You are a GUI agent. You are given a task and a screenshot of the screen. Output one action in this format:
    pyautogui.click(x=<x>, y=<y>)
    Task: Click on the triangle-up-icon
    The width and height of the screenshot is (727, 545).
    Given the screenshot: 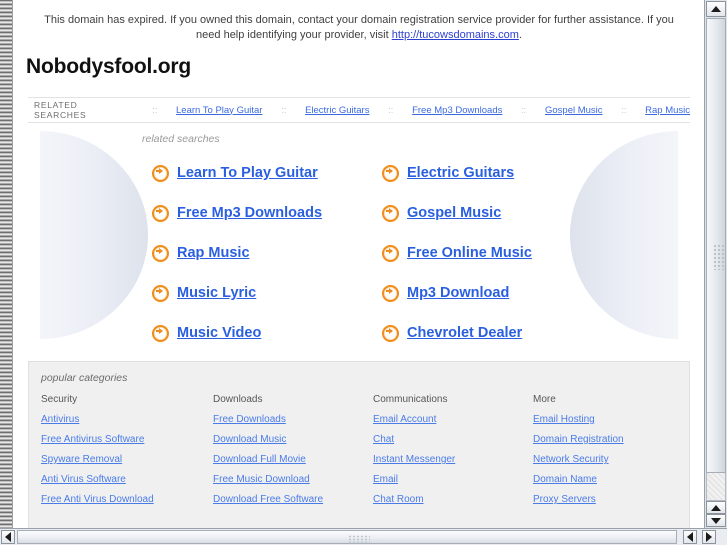 What is the action you would take?
    pyautogui.click(x=716, y=507)
    